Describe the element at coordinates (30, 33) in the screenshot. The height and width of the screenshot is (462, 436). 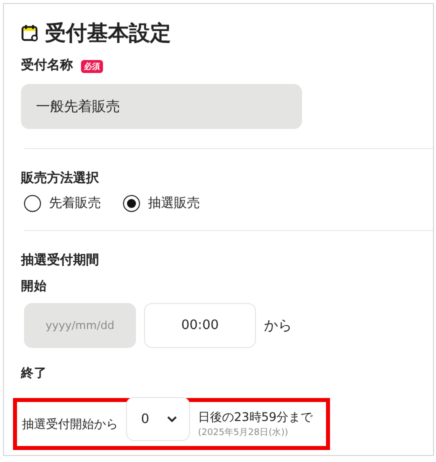
I see `calendar-icon` at that location.